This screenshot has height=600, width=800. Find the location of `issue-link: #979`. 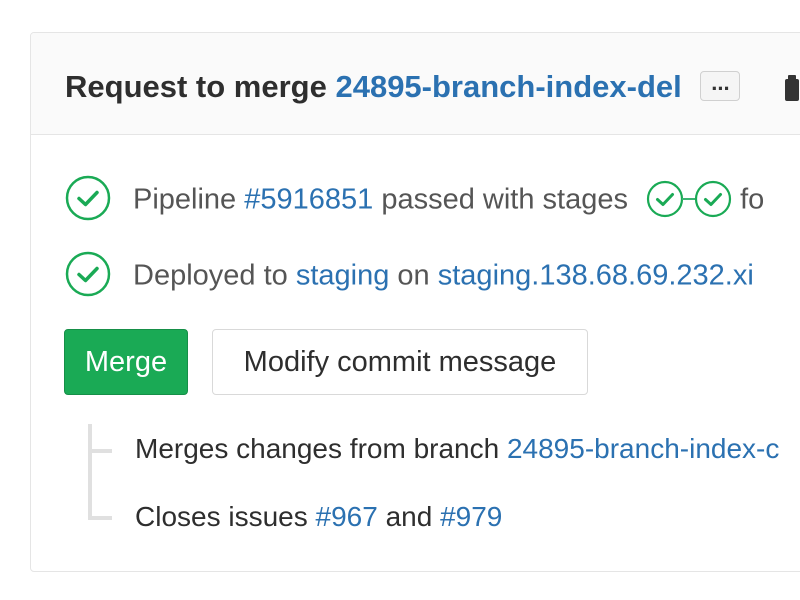

issue-link: #979 is located at coordinates (471, 516).